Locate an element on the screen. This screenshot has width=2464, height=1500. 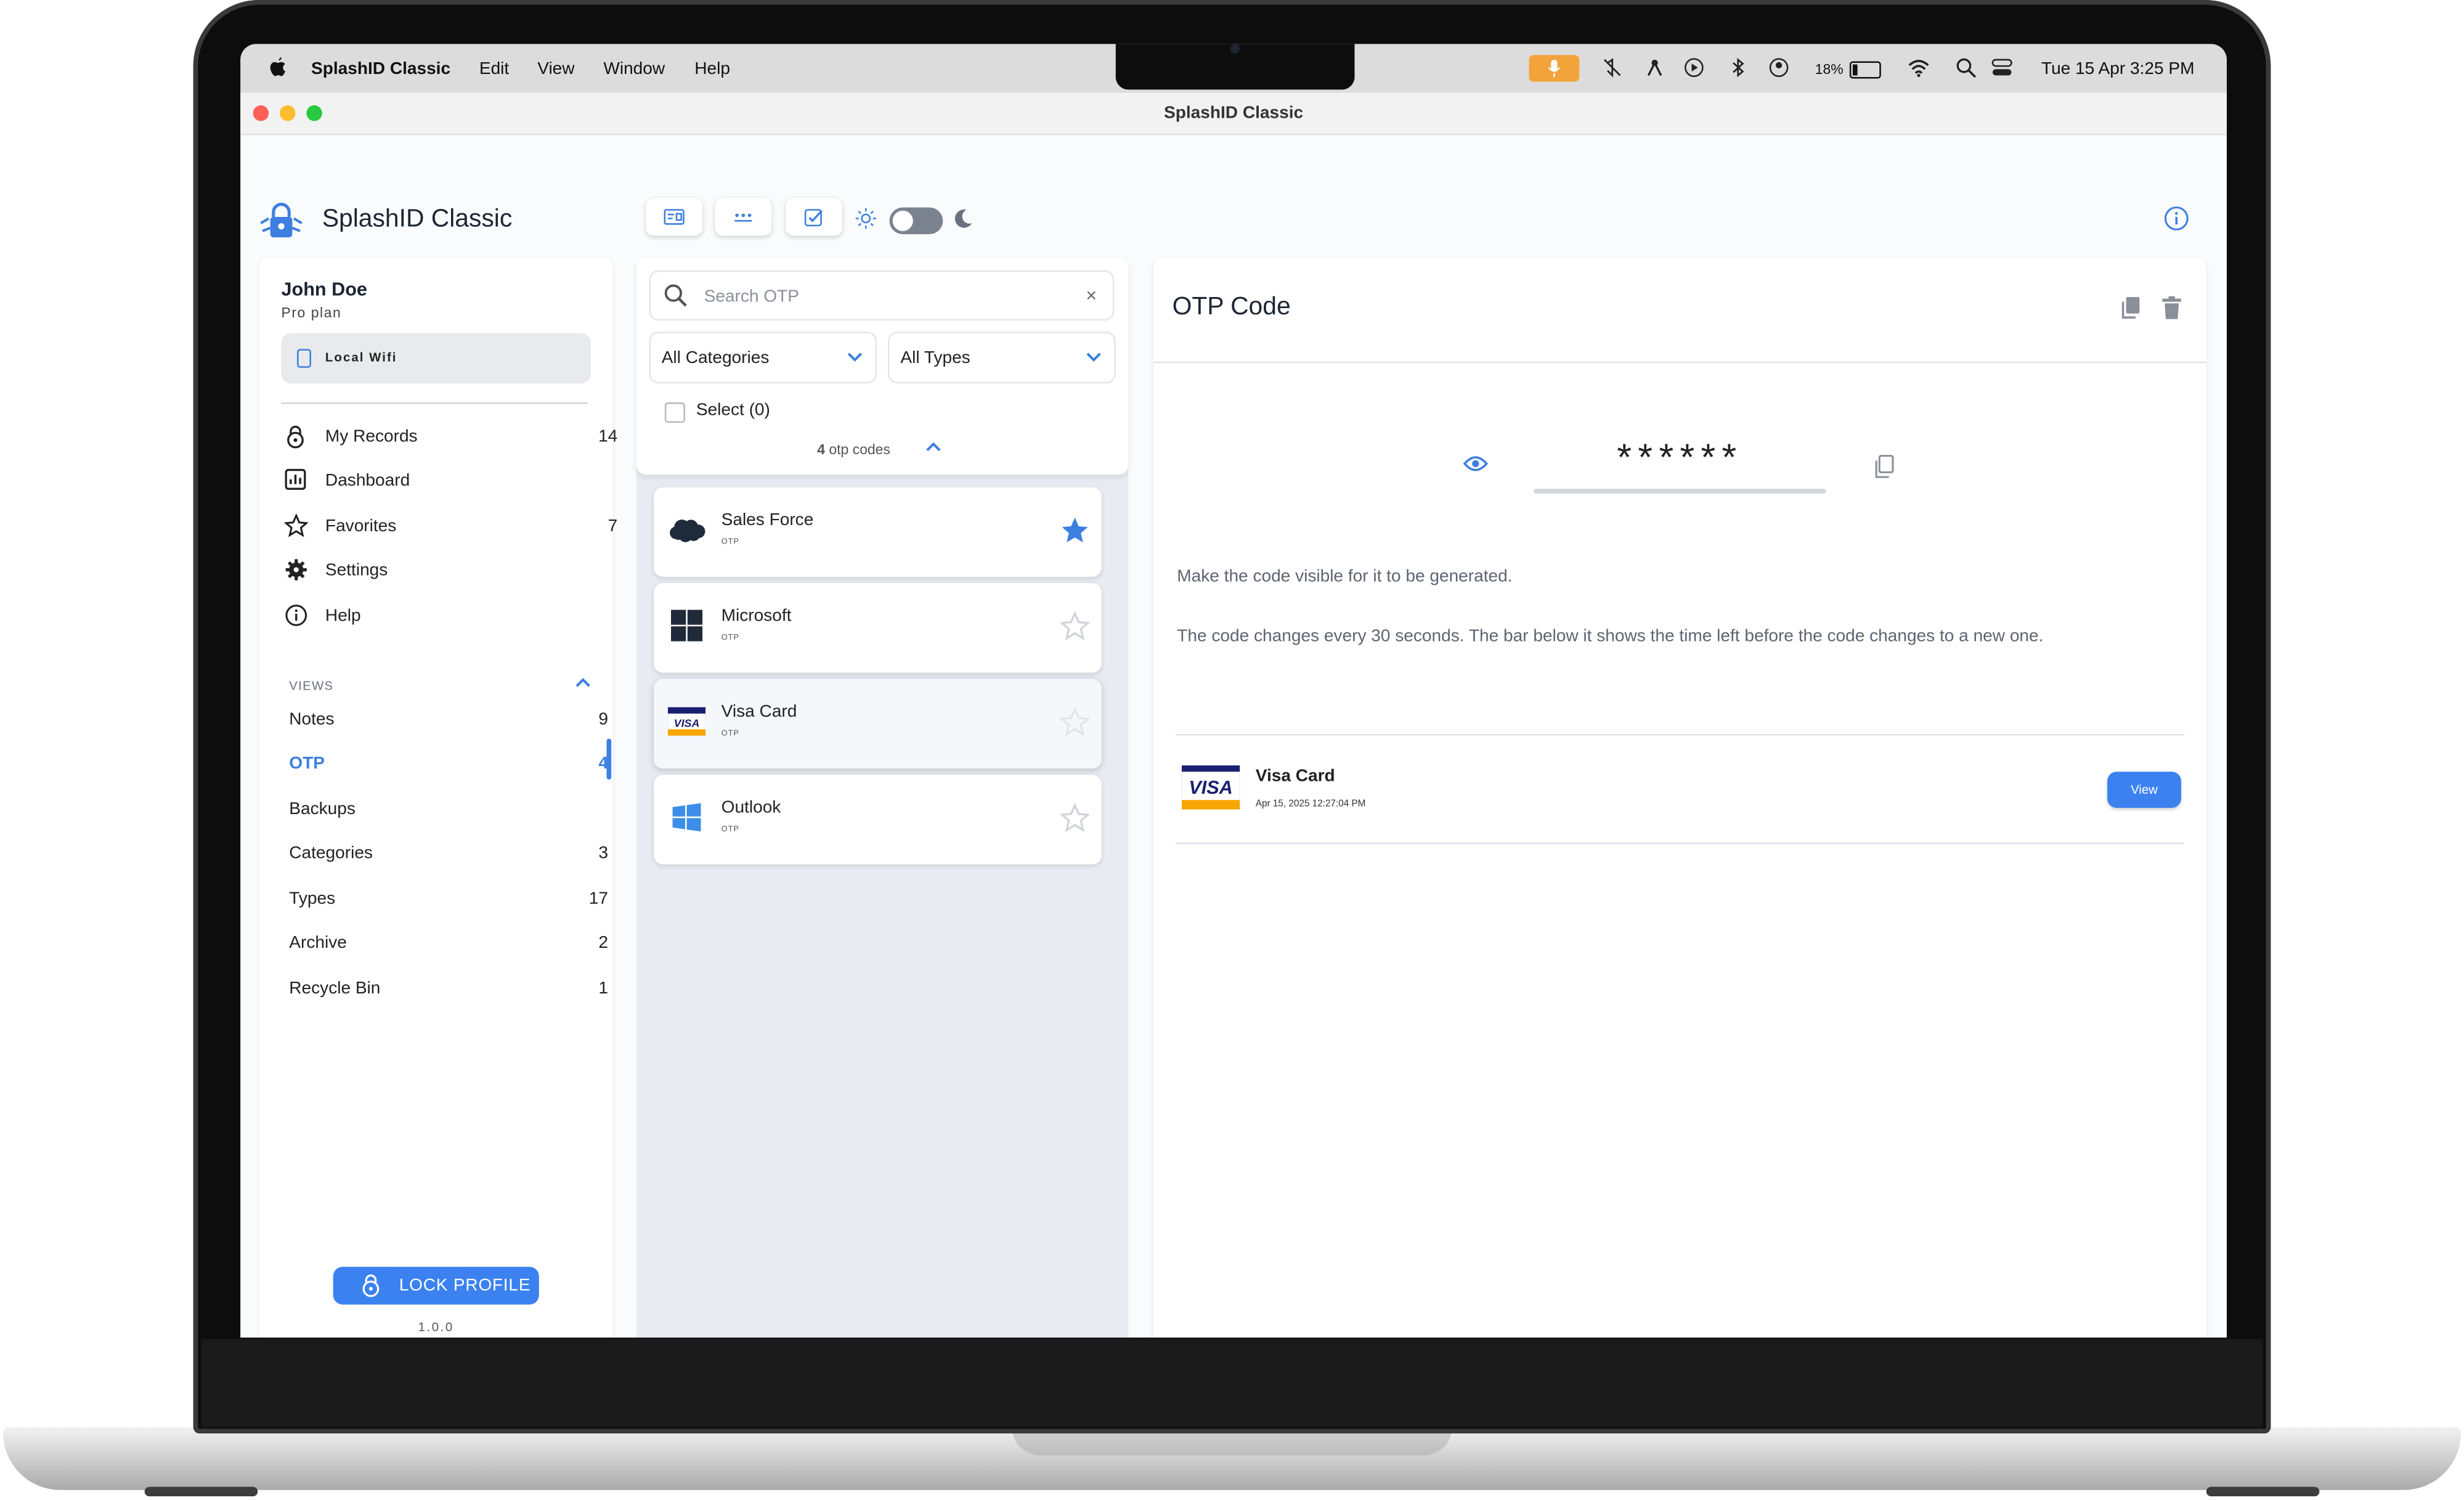
item-name: Microsoft is located at coordinates (756, 616).